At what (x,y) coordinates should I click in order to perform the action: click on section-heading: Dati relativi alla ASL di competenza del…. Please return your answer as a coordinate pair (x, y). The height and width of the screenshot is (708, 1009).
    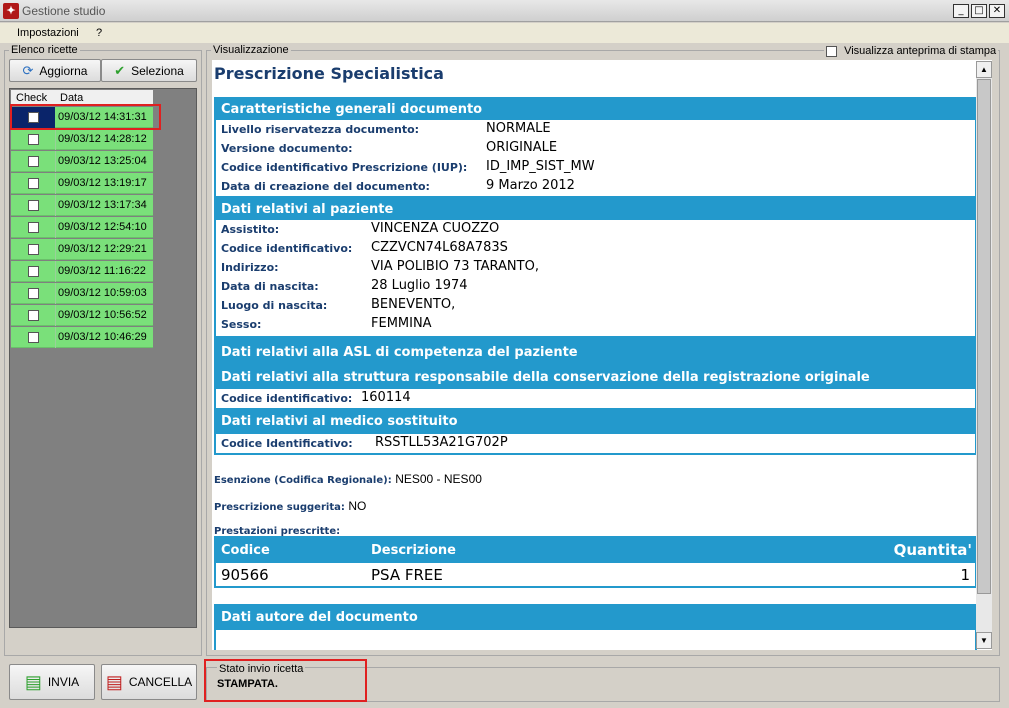
    Looking at the image, I should click on (595, 352).